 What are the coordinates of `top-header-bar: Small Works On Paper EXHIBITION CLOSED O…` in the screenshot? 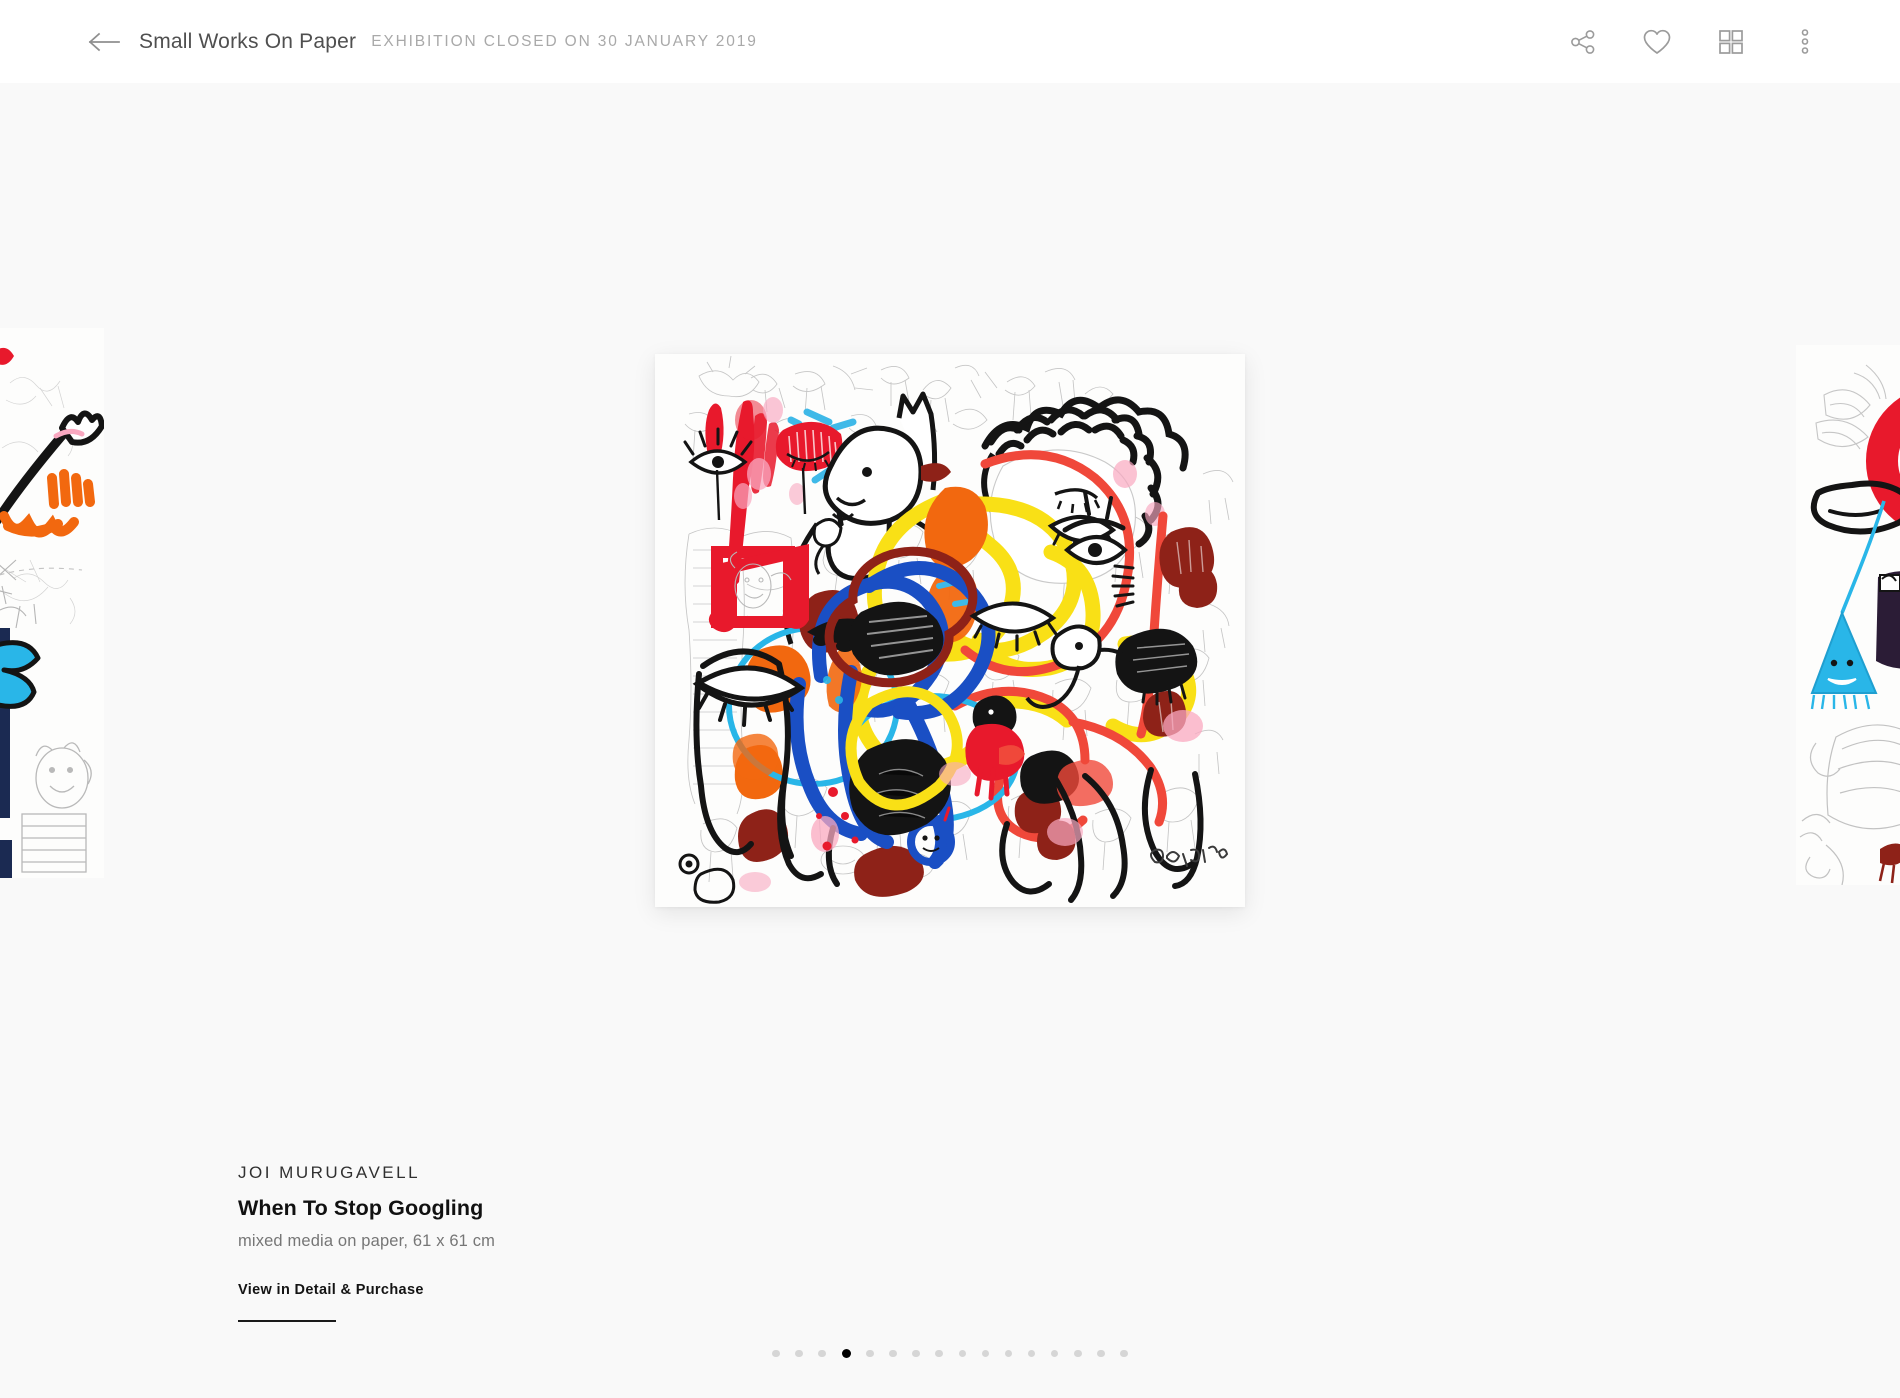 It's located at (950, 41).